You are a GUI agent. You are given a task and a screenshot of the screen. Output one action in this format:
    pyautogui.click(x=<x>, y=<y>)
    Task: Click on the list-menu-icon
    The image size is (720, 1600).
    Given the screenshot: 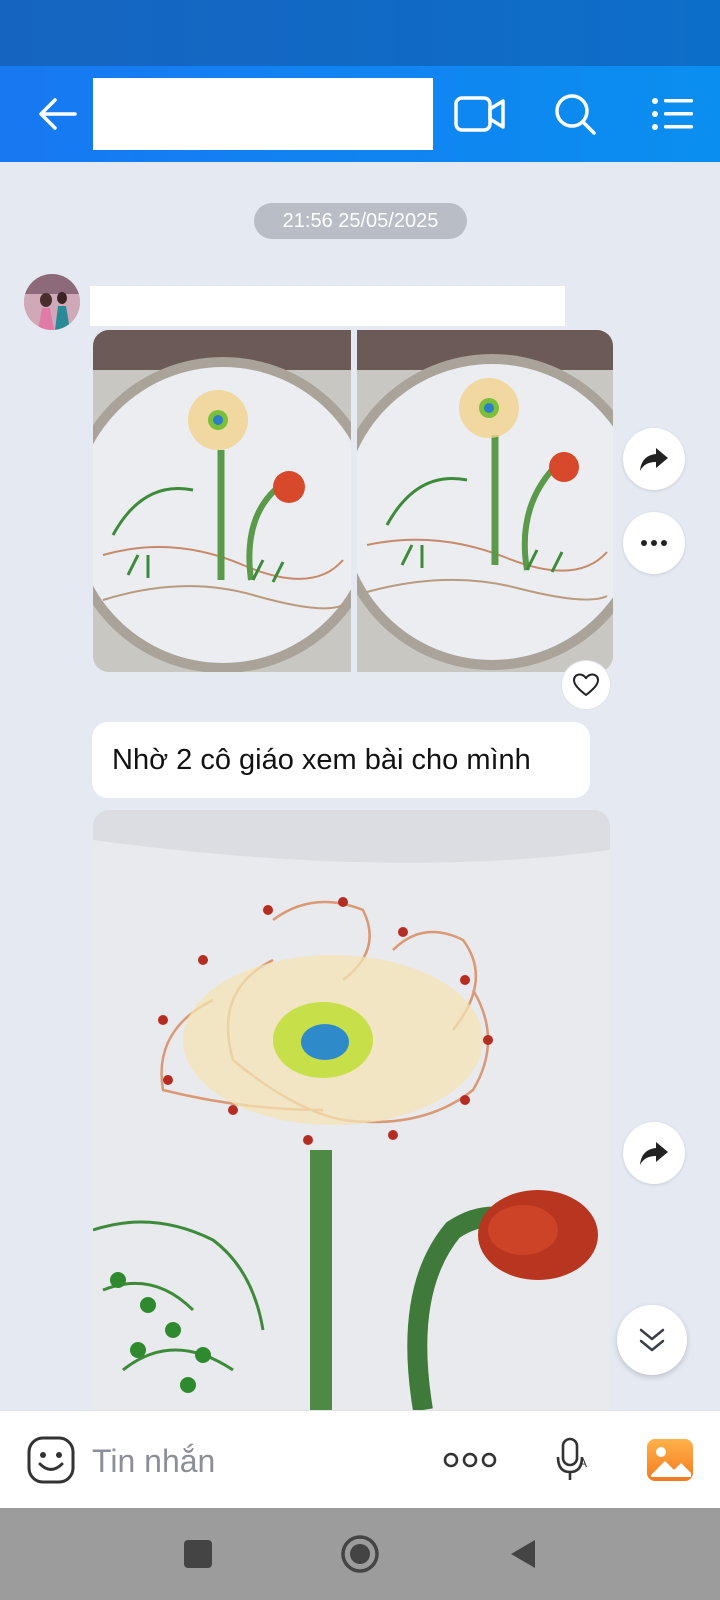 What is the action you would take?
    pyautogui.click(x=672, y=114)
    